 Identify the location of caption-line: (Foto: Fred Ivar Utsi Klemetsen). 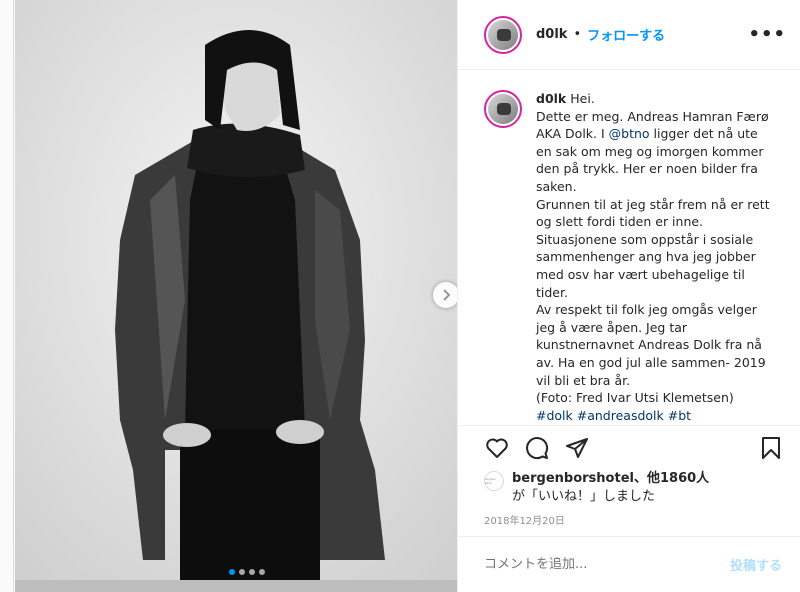
(635, 398).